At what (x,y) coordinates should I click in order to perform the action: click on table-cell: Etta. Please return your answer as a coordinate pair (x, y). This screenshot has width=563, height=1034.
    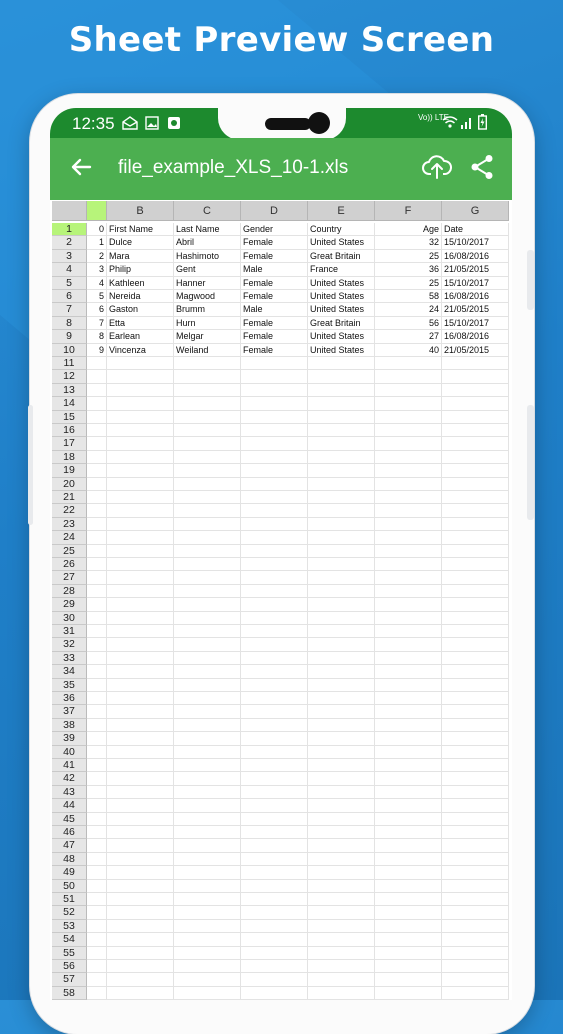
    Looking at the image, I should click on (140, 323).